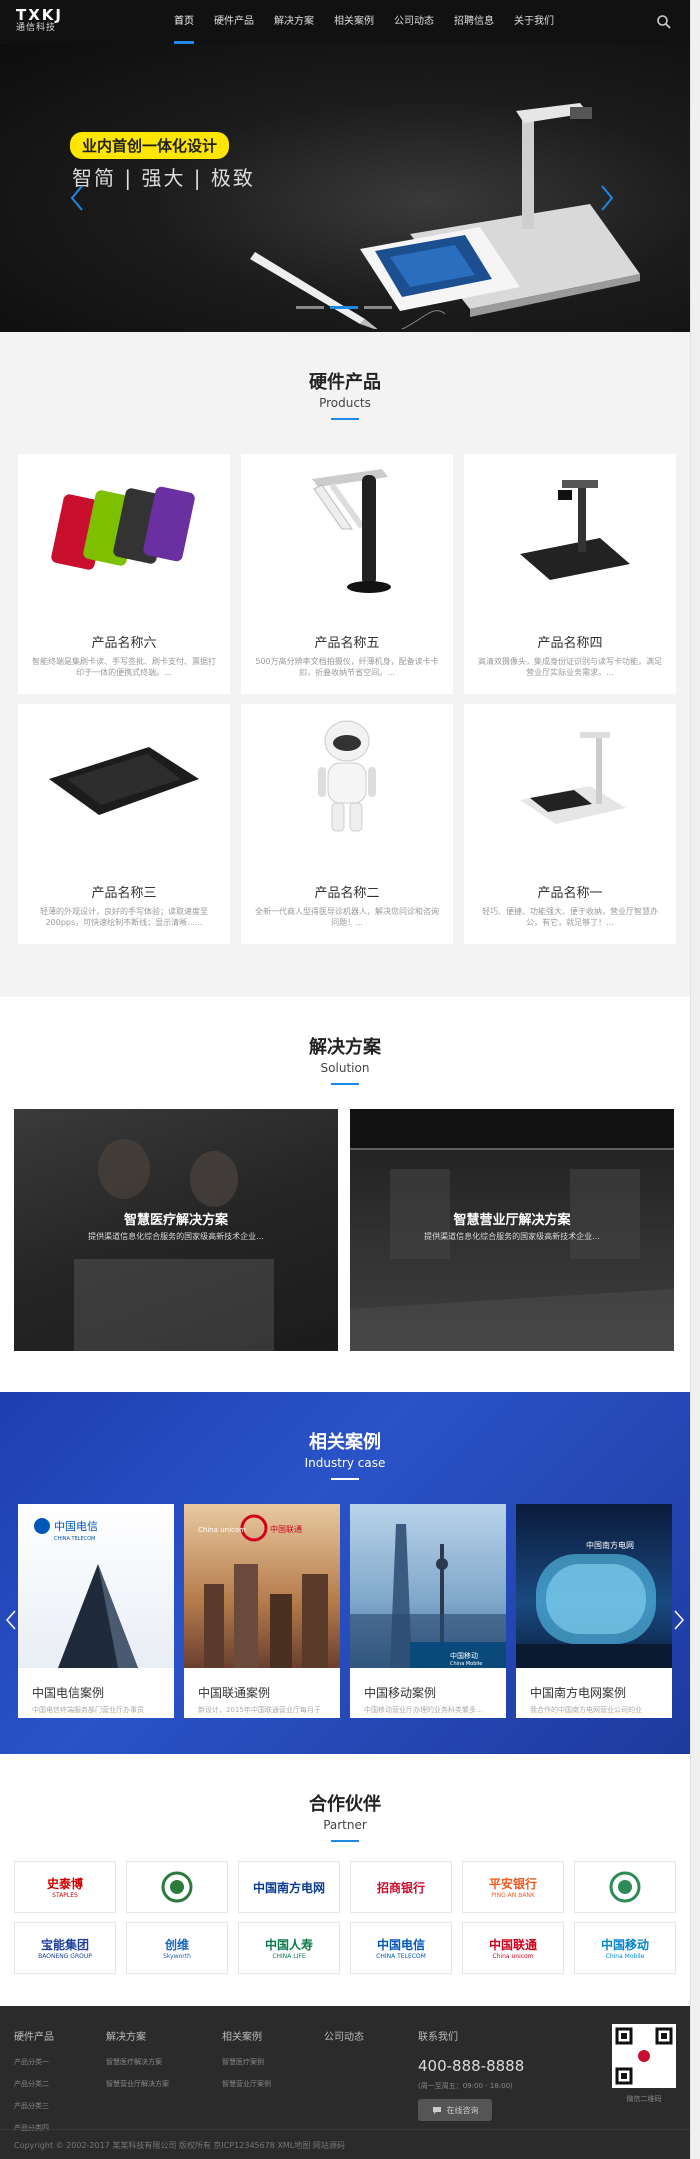 The image size is (700, 2159). I want to click on partner-logo: 中国移动 China Mobile, so click(625, 1948).